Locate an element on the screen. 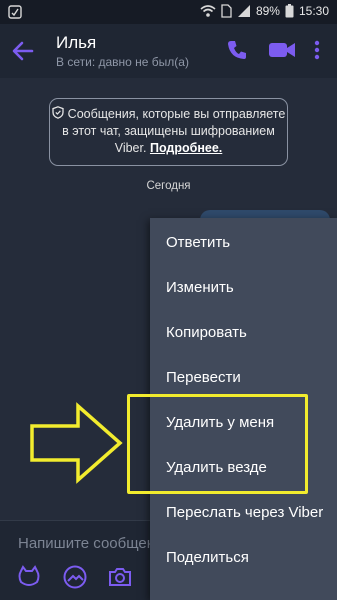 The width and height of the screenshot is (337, 600). status-right-group: 89% 15:30 is located at coordinates (264, 11).